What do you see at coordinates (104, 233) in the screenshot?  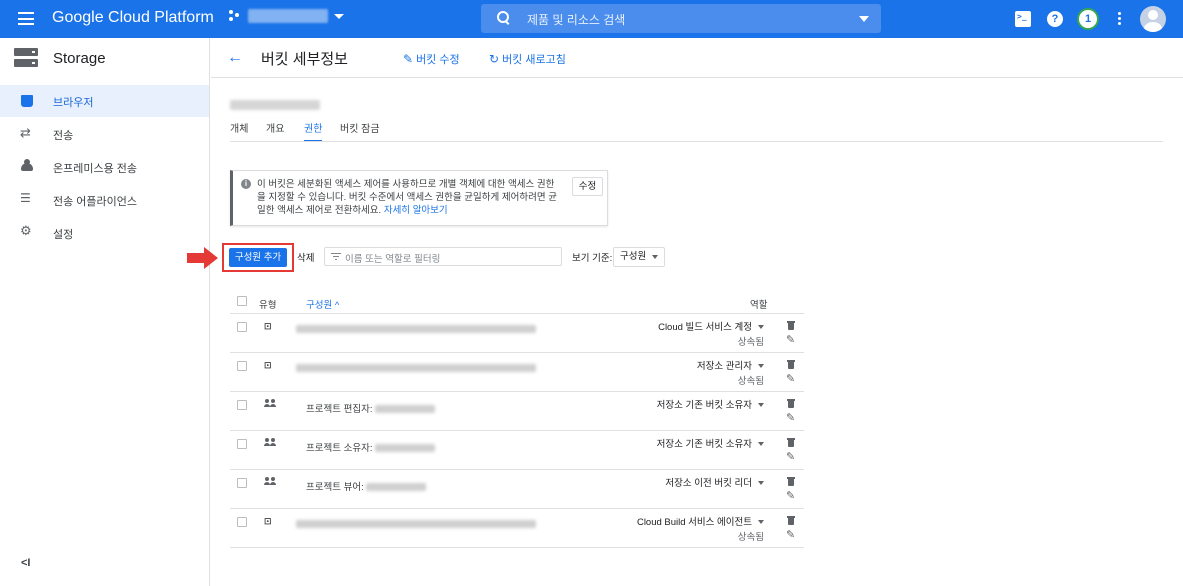 I see `sidebar-item-settings: 설정` at bounding box center [104, 233].